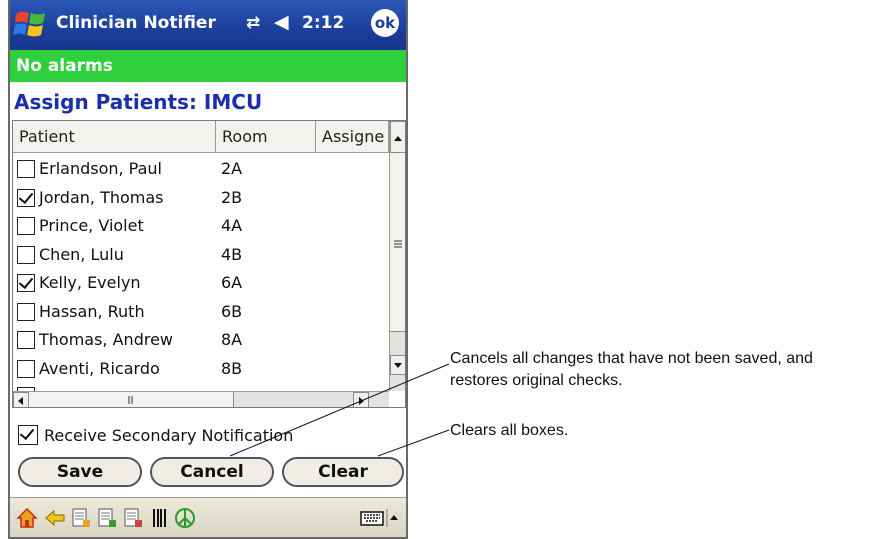 This screenshot has height=539, width=890. What do you see at coordinates (339, 410) in the screenshot?
I see `callout-lines` at bounding box center [339, 410].